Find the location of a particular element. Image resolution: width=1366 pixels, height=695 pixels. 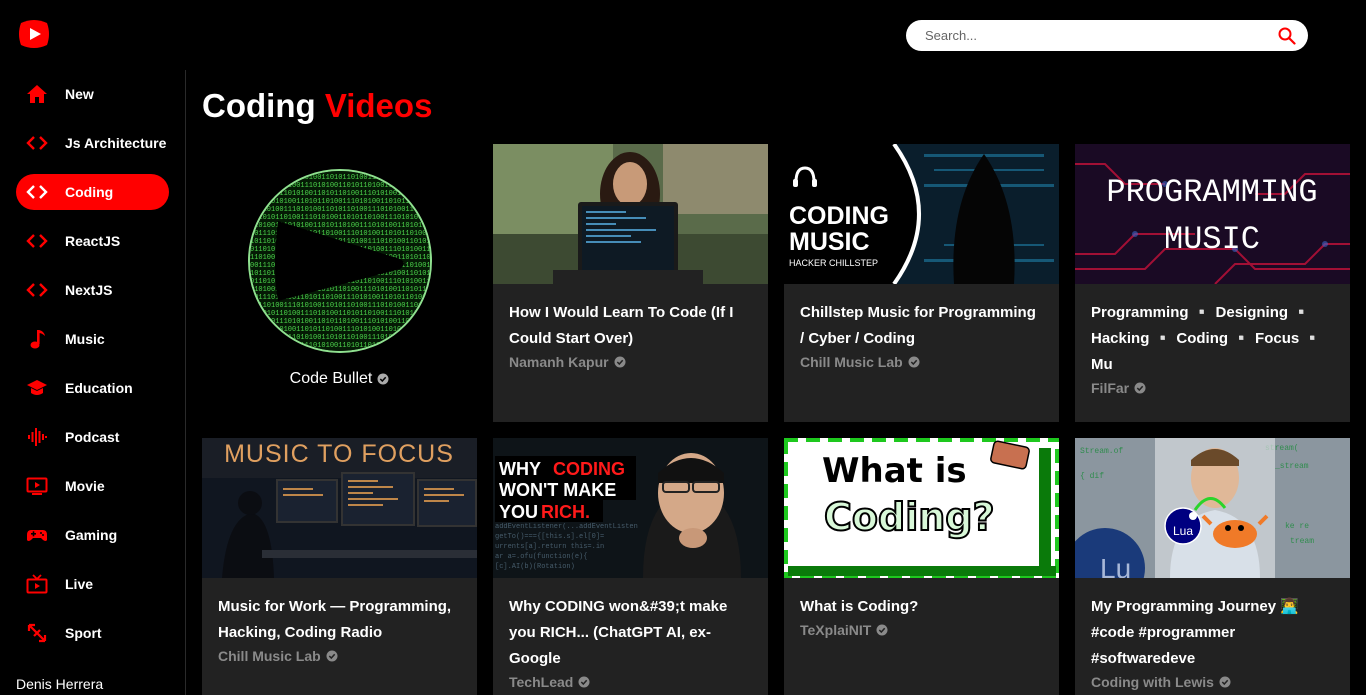

sidebar-item-label: Podcast is located at coordinates (92, 437).